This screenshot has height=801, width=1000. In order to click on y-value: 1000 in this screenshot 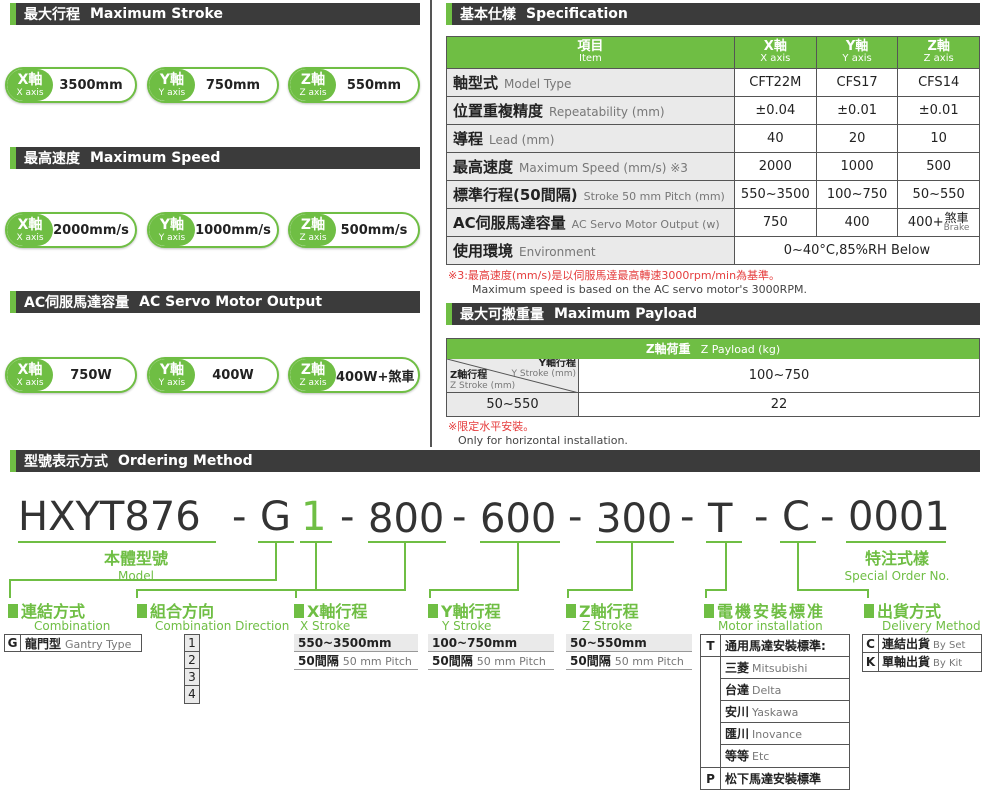, I will do `click(857, 166)`.